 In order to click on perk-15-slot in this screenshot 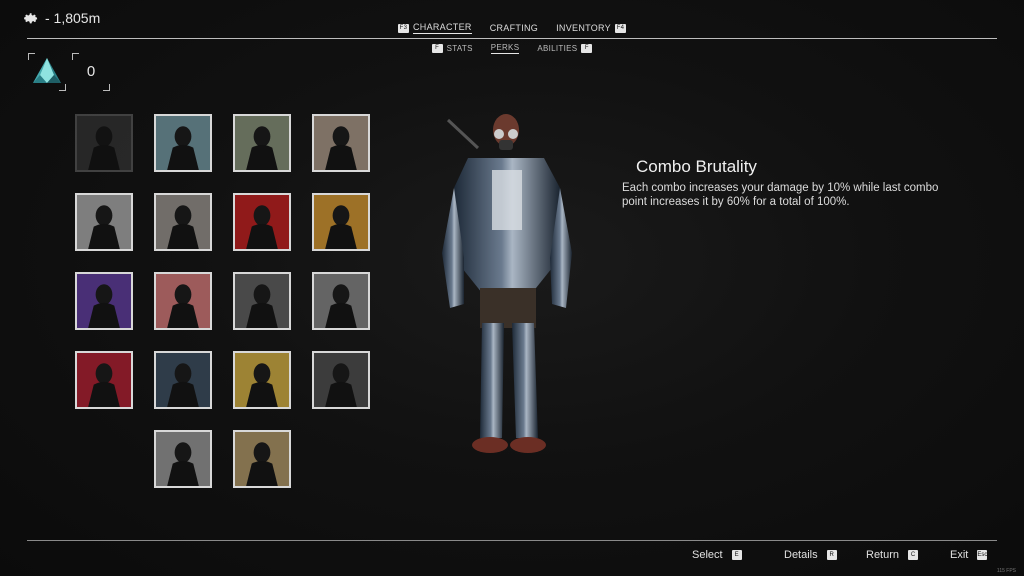, I will do `click(262, 380)`.